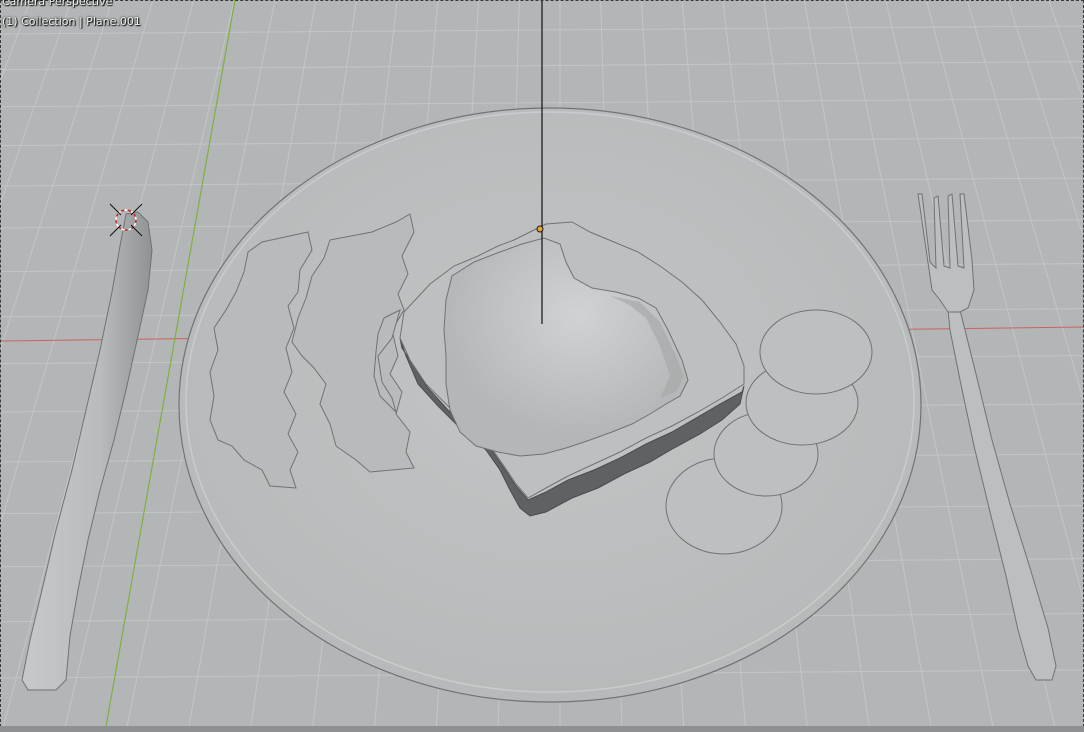  What do you see at coordinates (540, 229) in the screenshot?
I see `object-origin-icon` at bounding box center [540, 229].